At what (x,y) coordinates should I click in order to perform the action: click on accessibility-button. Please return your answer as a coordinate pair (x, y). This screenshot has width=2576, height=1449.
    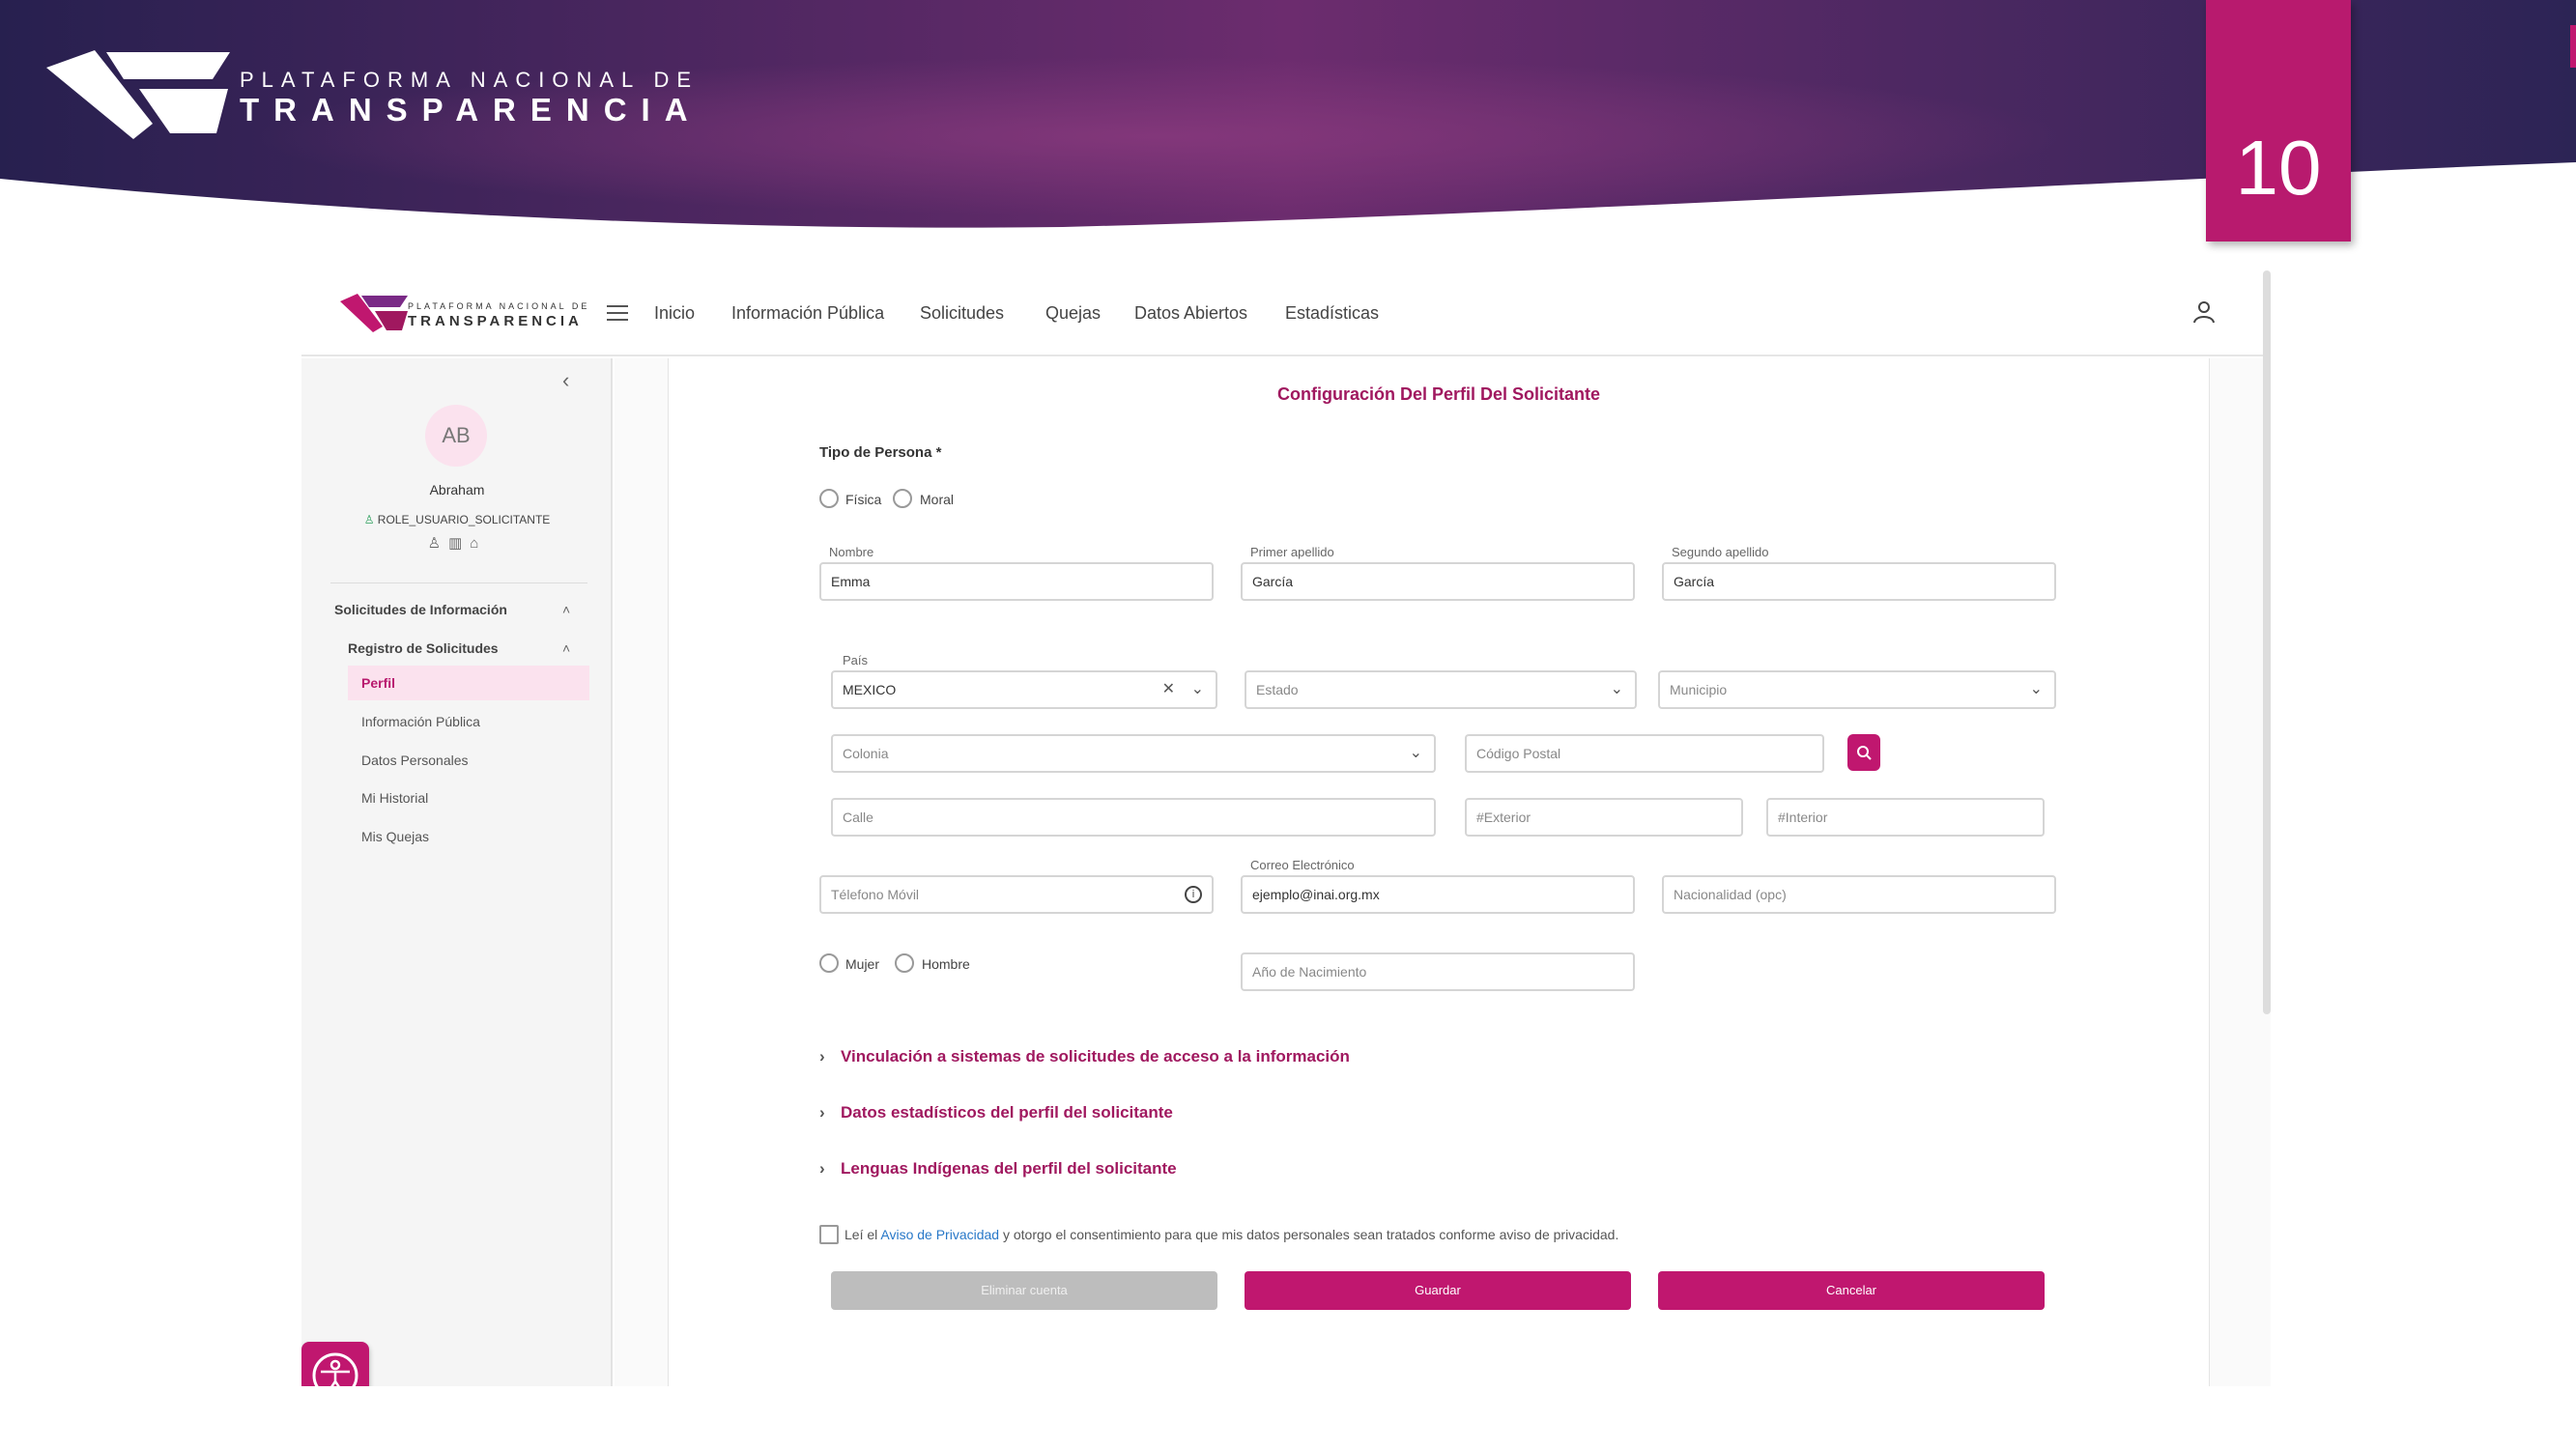
    Looking at the image, I should click on (335, 1364).